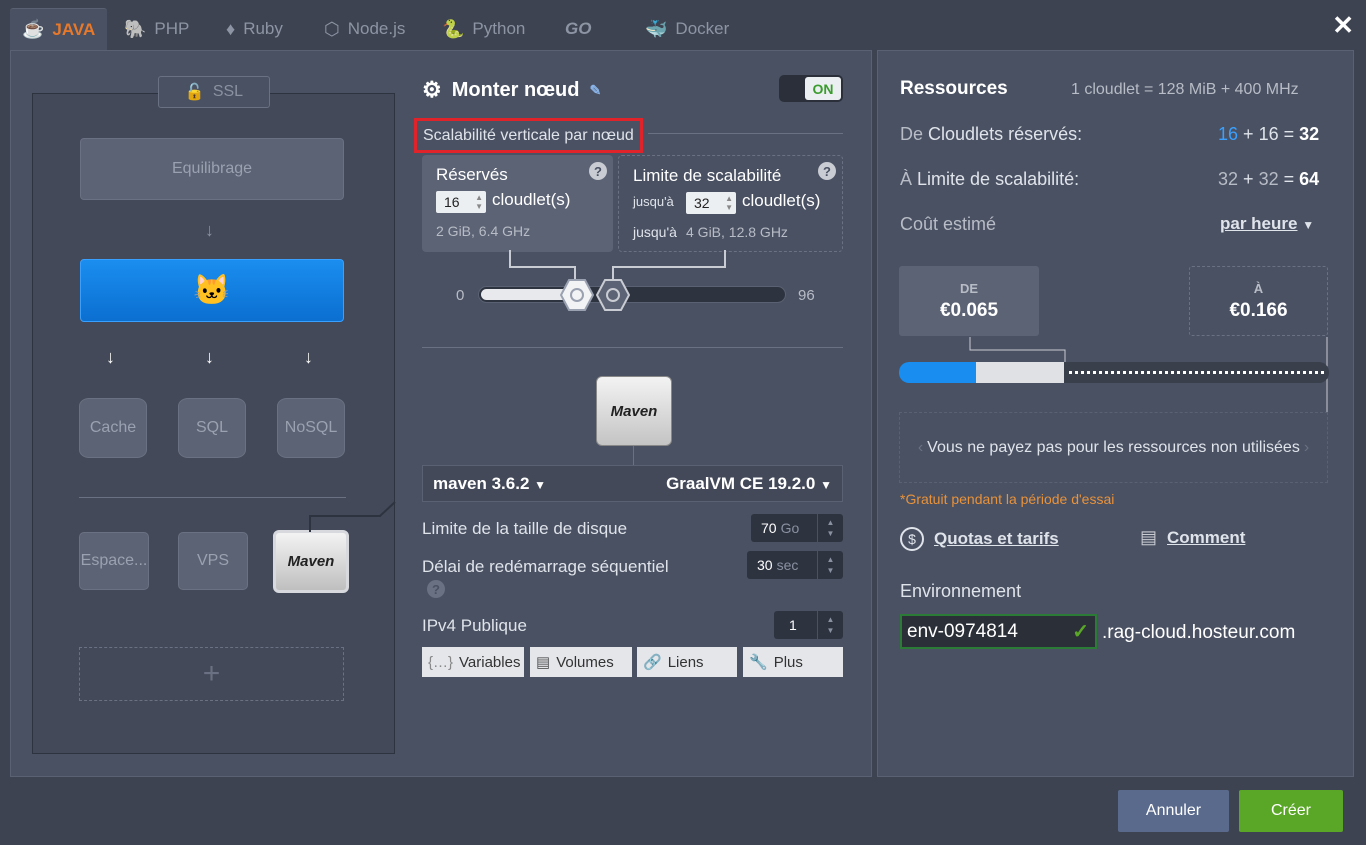 This screenshot has width=1366, height=845. What do you see at coordinates (653, 201) in the screenshot?
I see `limit-prefix: jusqu'à` at bounding box center [653, 201].